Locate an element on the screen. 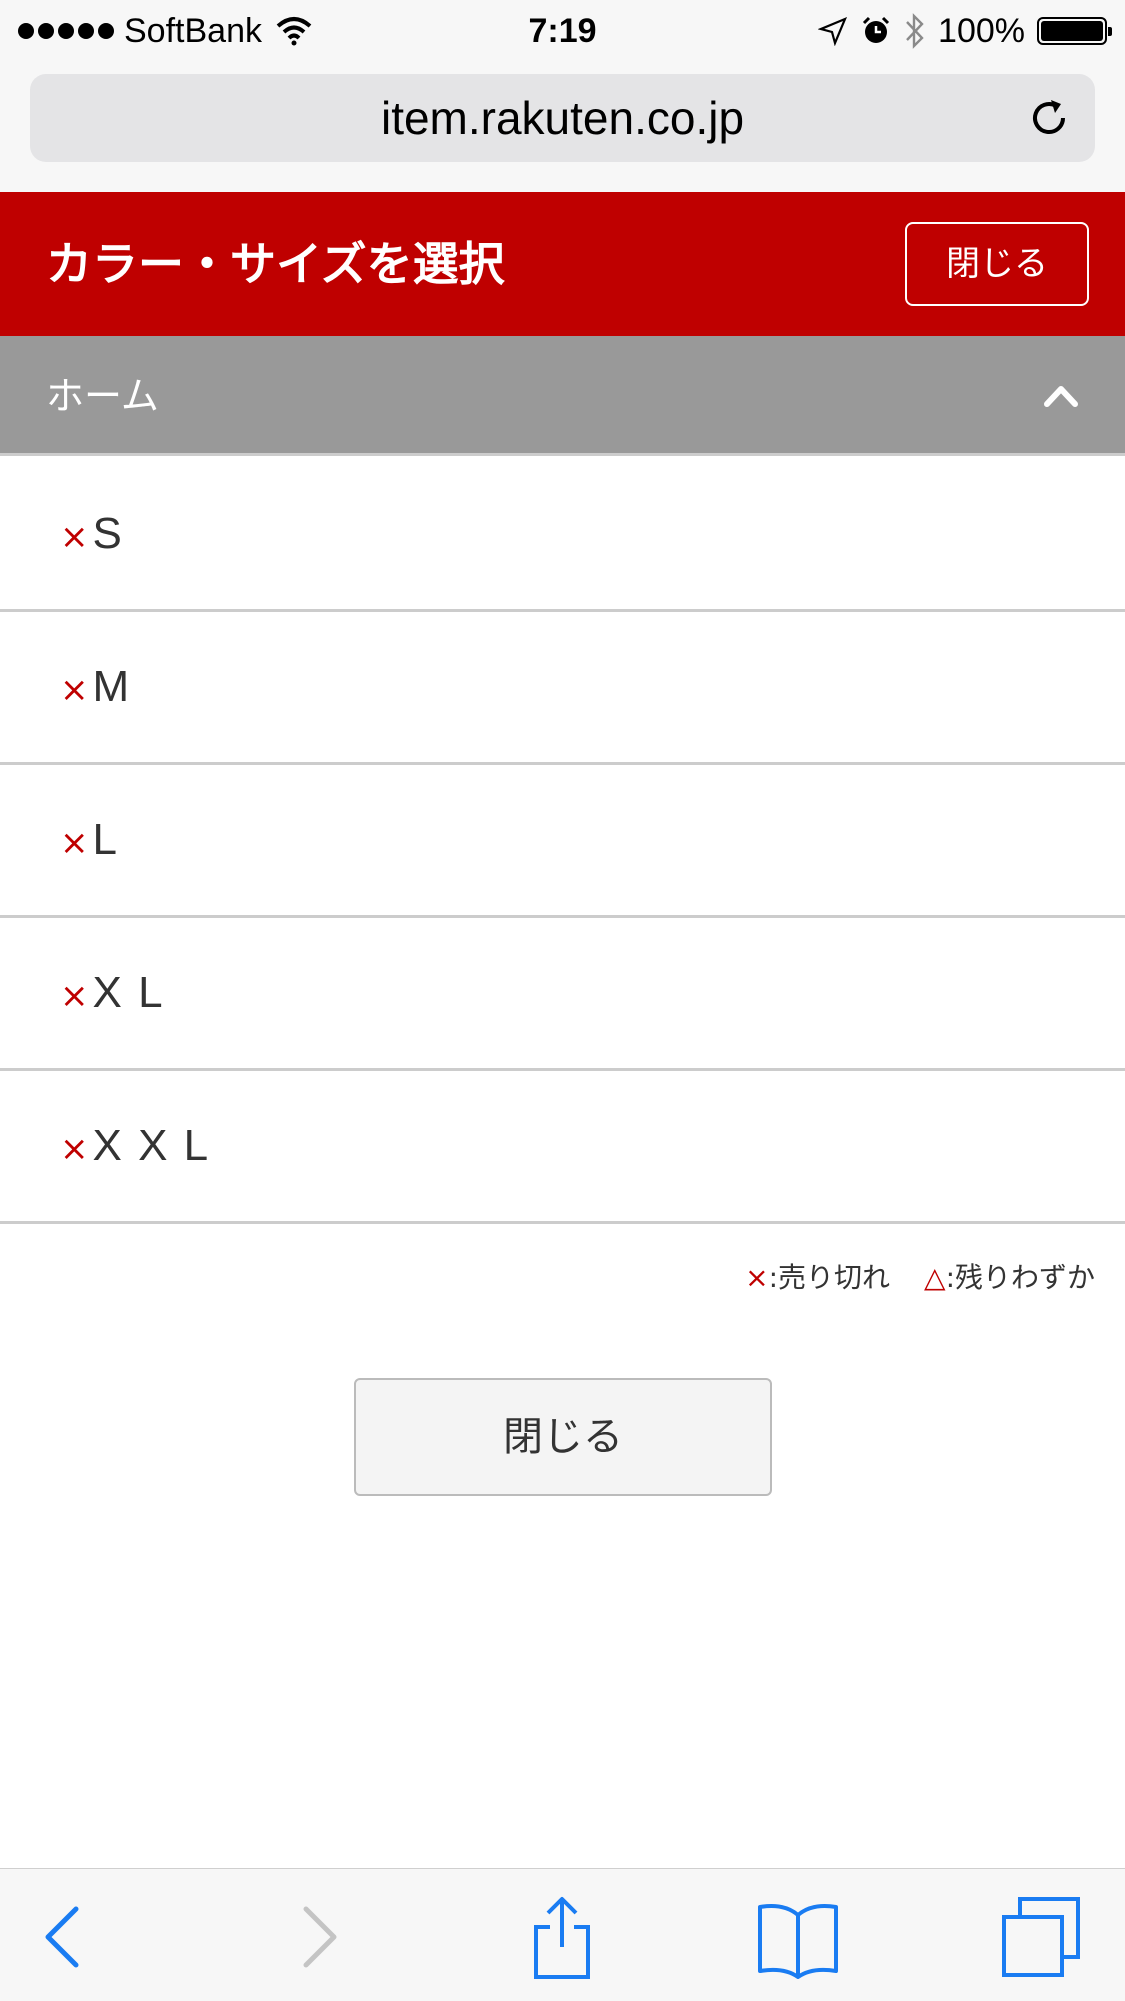  legend-sold-out-label: :売り切れ is located at coordinates (829, 1277).